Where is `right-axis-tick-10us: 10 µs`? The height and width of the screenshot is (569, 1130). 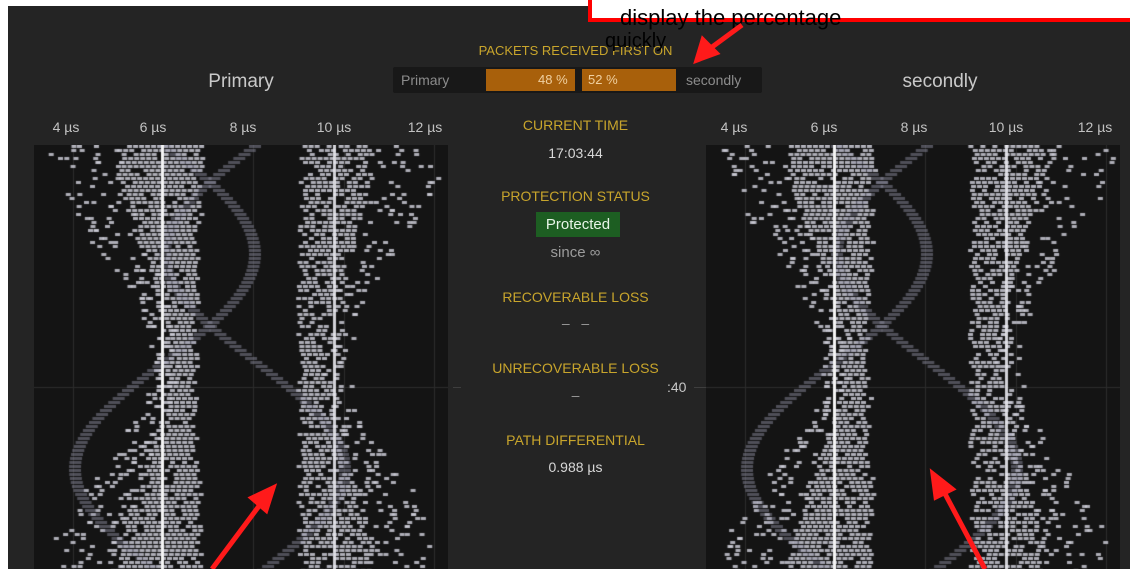
right-axis-tick-10us: 10 µs is located at coordinates (1006, 127).